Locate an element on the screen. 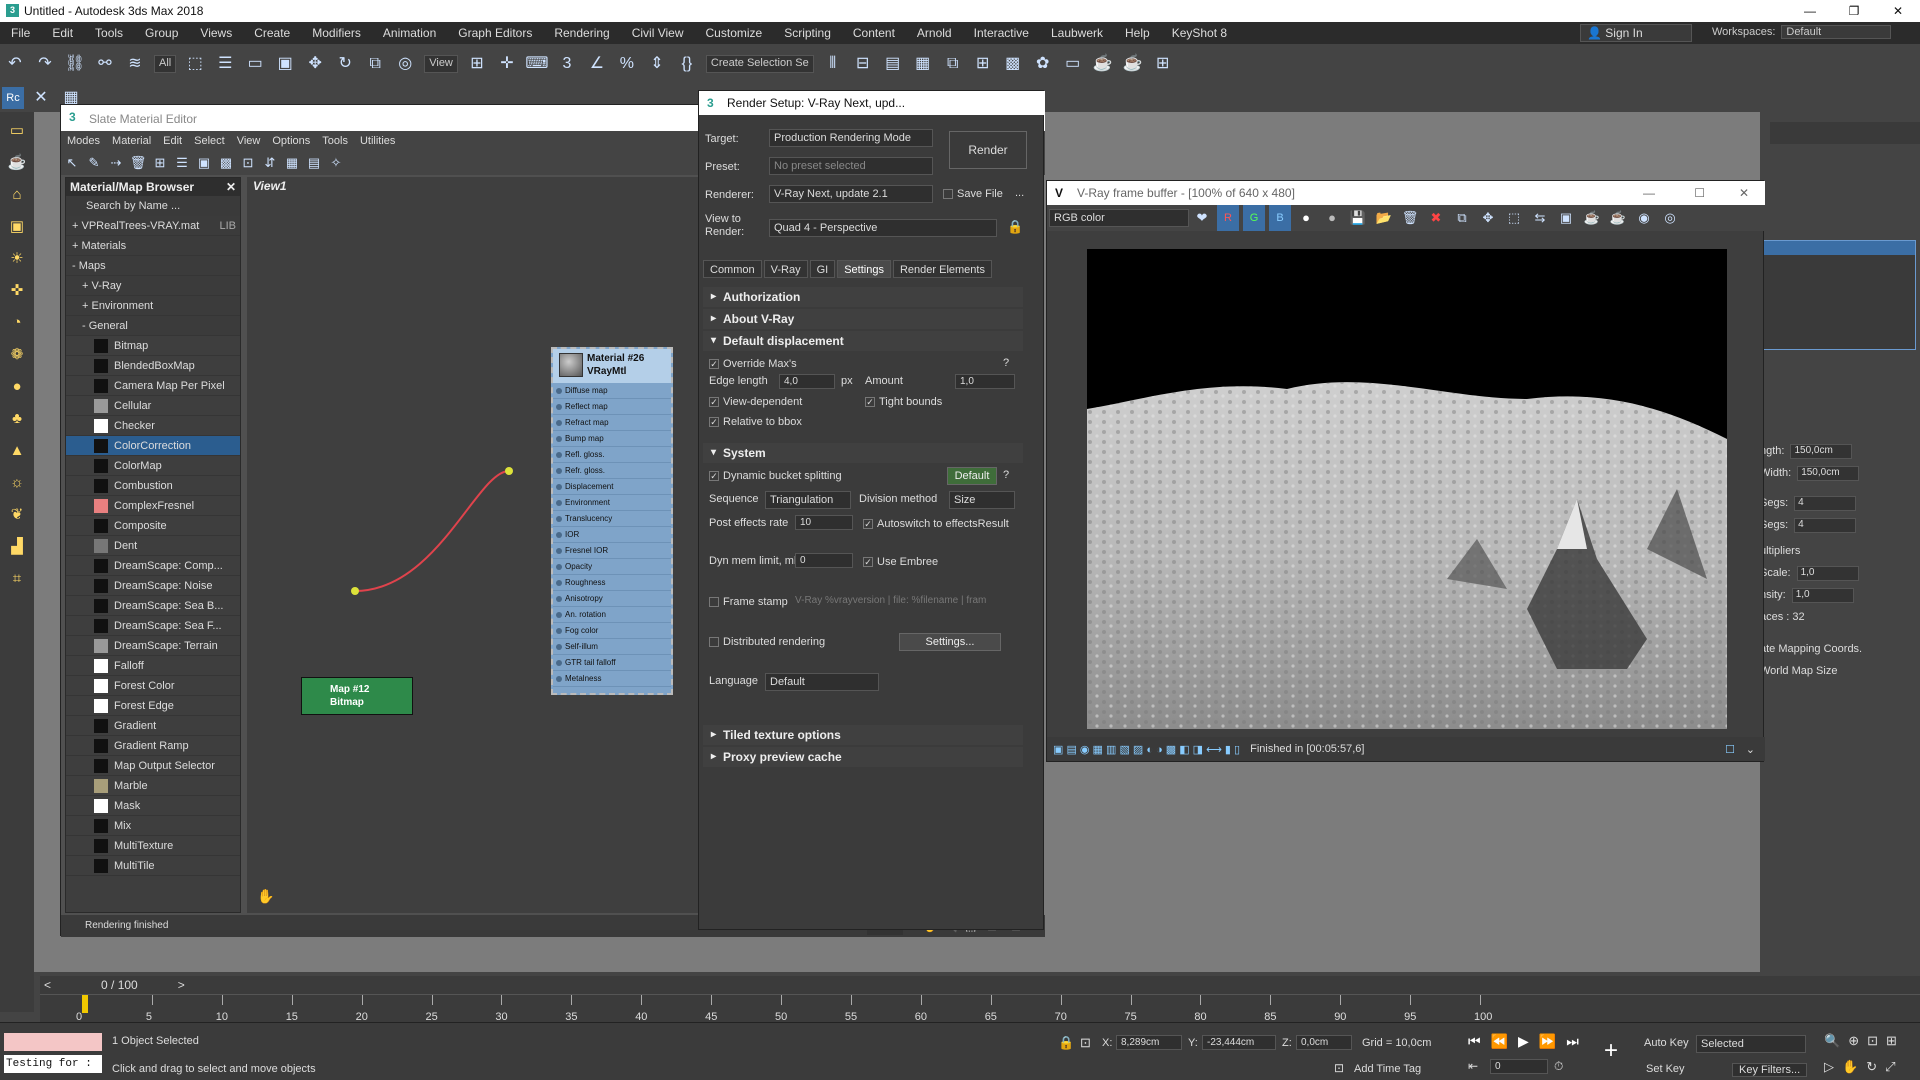 Image resolution: width=1920 pixels, height=1080 pixels. map-item: Mask is located at coordinates (153, 806).